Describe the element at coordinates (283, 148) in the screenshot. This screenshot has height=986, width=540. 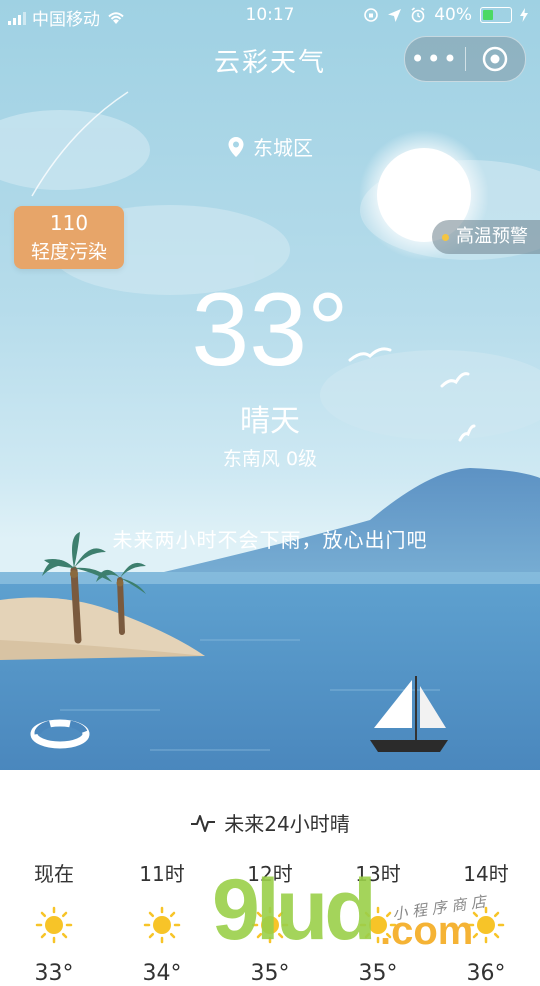
I see `location-name: 东城区` at that location.